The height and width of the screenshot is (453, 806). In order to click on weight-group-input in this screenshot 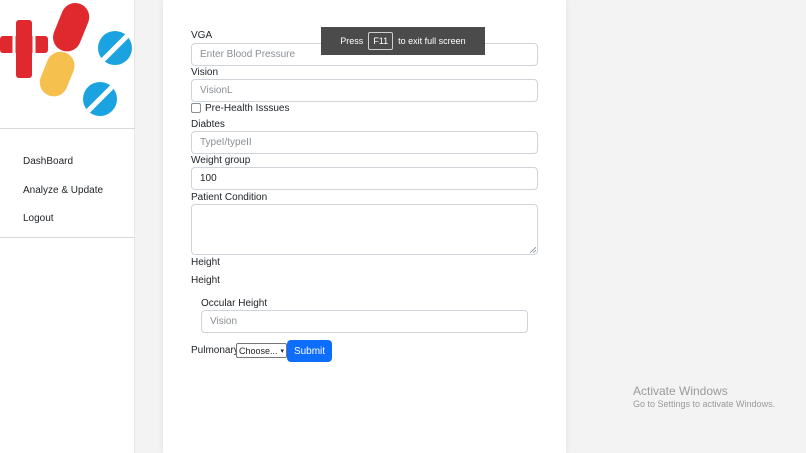, I will do `click(364, 178)`.